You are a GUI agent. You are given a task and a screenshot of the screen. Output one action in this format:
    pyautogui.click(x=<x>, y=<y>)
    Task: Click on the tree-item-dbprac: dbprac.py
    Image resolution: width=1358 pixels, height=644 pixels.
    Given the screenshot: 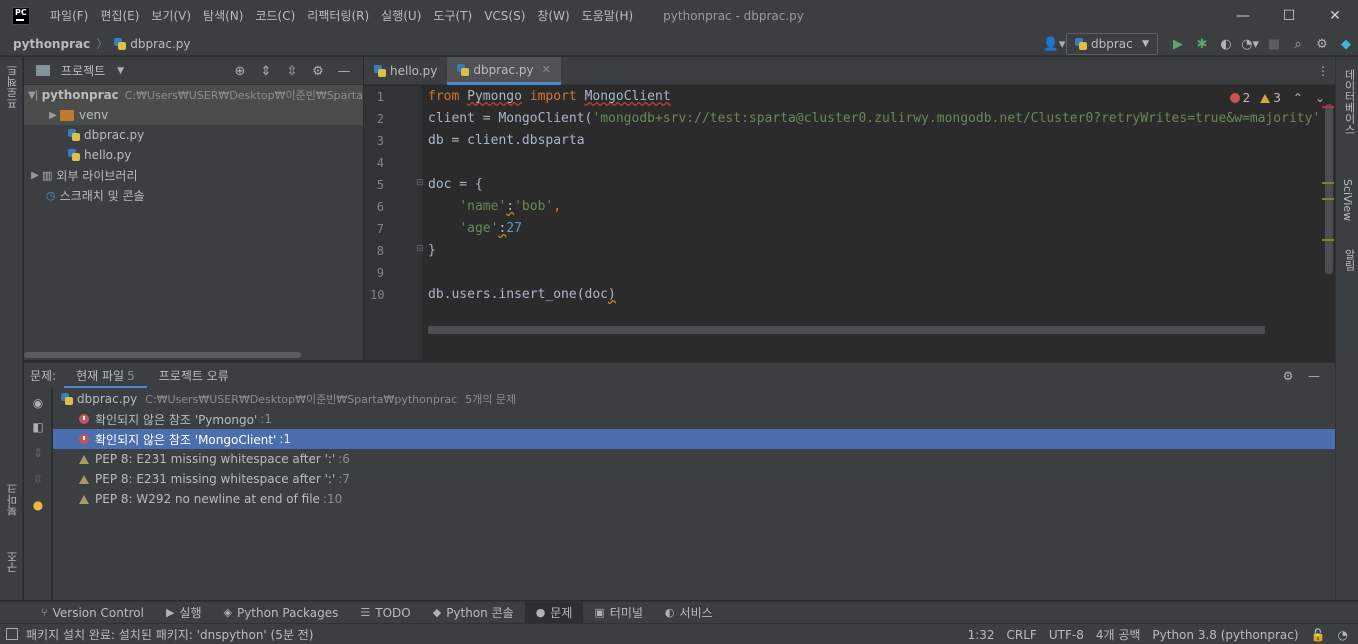 What is the action you would take?
    pyautogui.click(x=193, y=135)
    